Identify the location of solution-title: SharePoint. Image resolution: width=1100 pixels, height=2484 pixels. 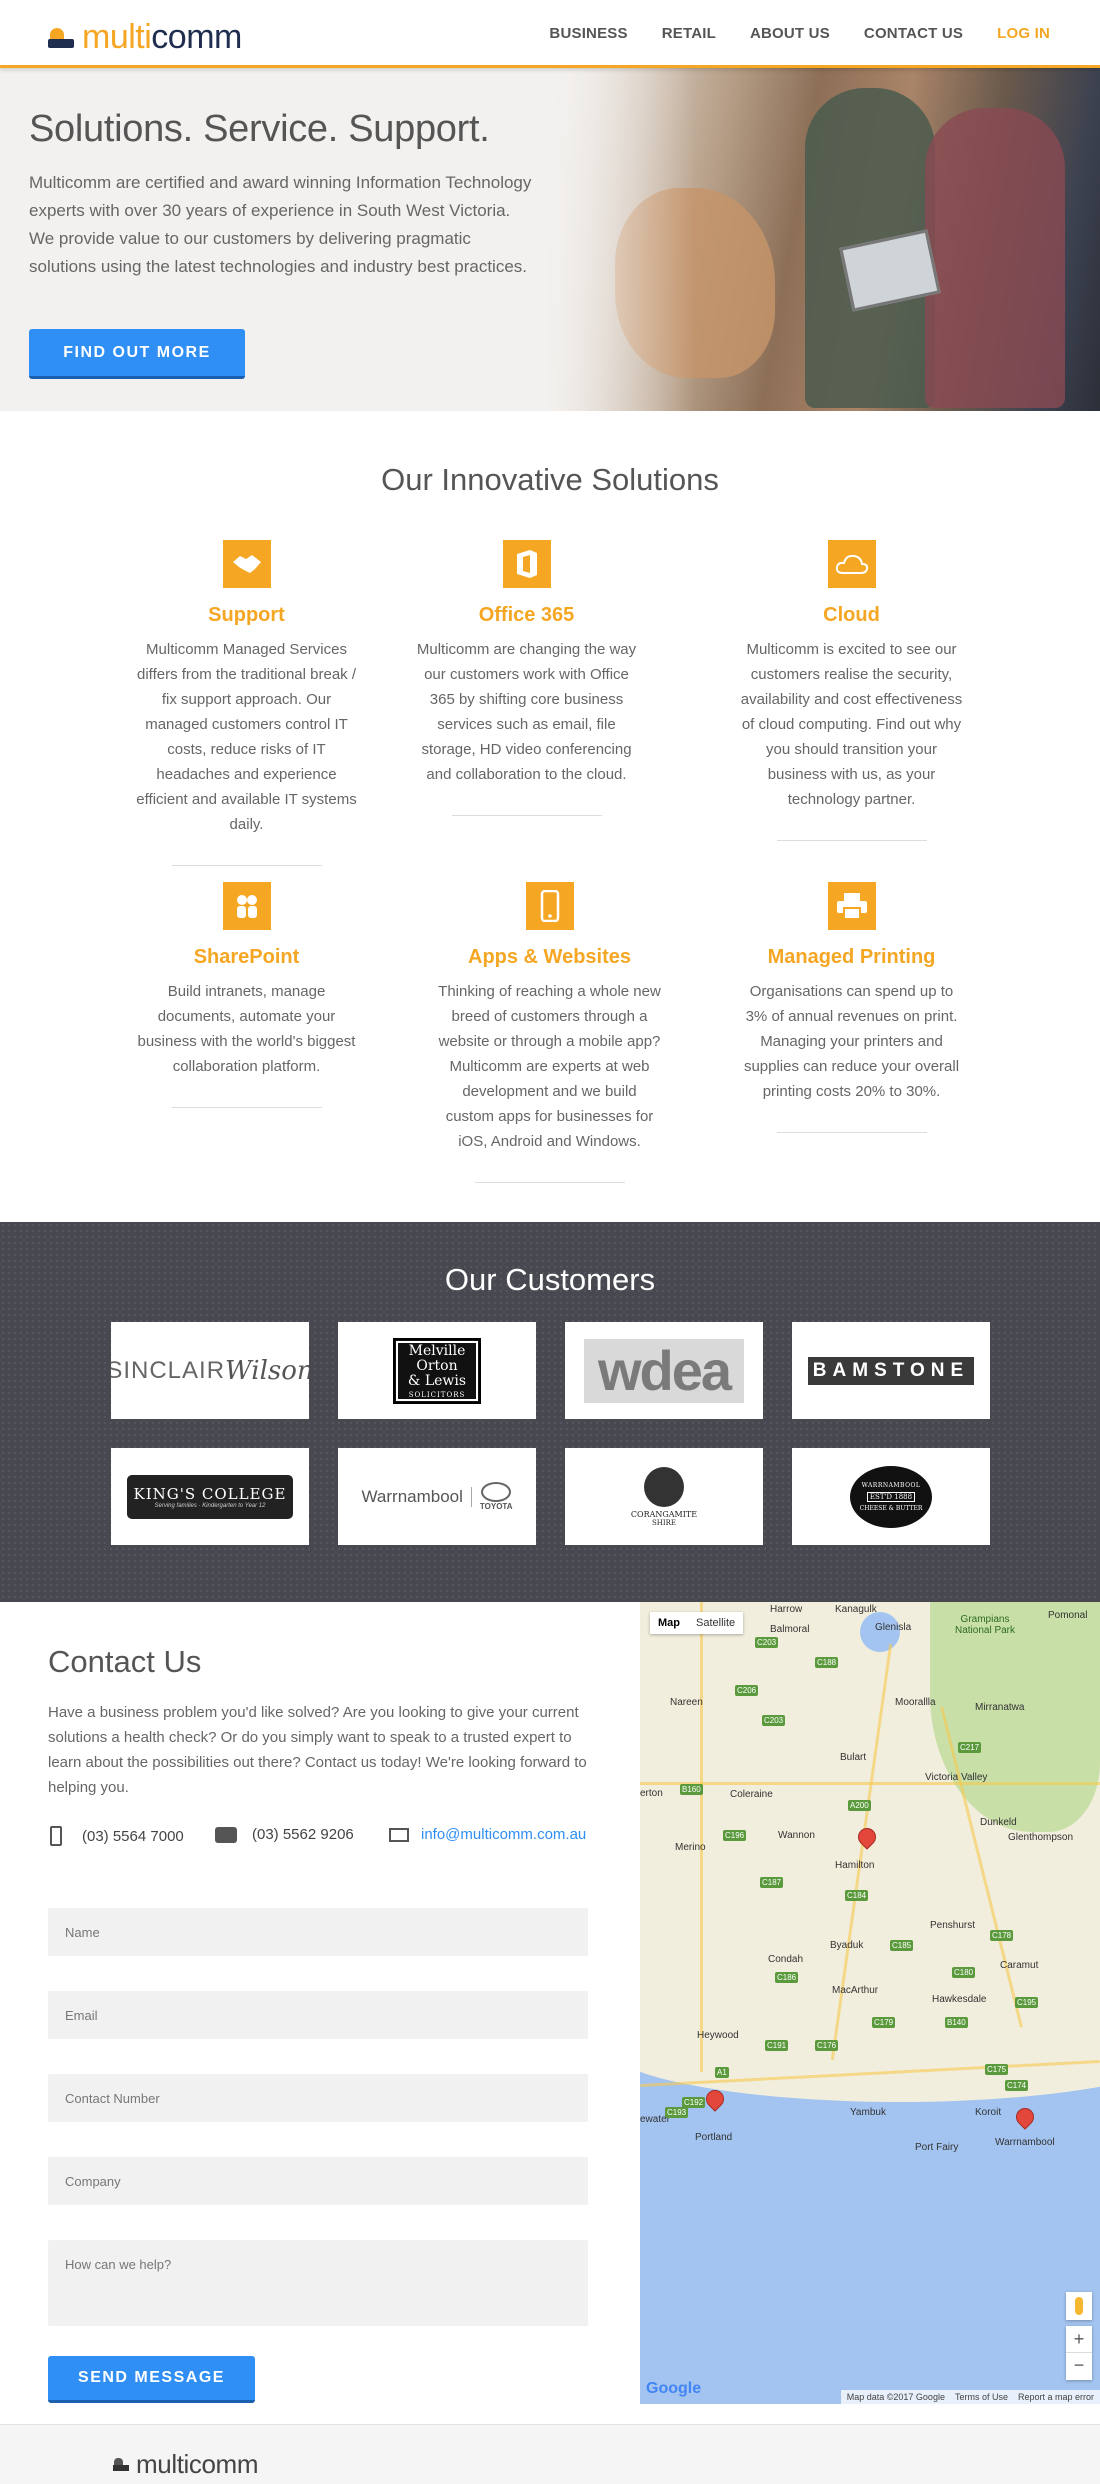
(246, 957).